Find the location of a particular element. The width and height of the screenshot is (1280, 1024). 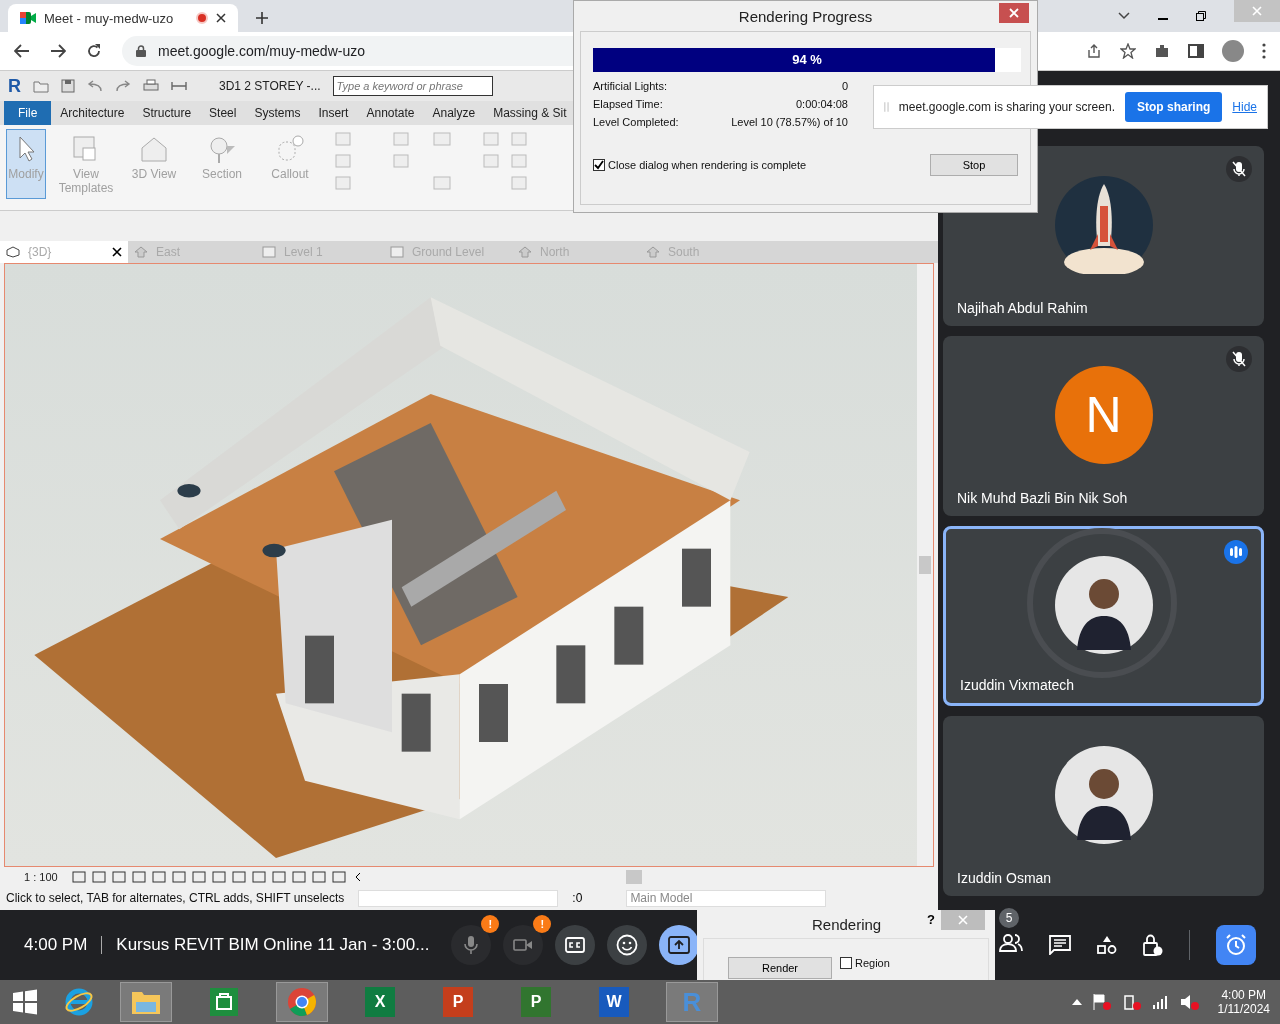

model-dropdown: Main Model is located at coordinates (726, 898).